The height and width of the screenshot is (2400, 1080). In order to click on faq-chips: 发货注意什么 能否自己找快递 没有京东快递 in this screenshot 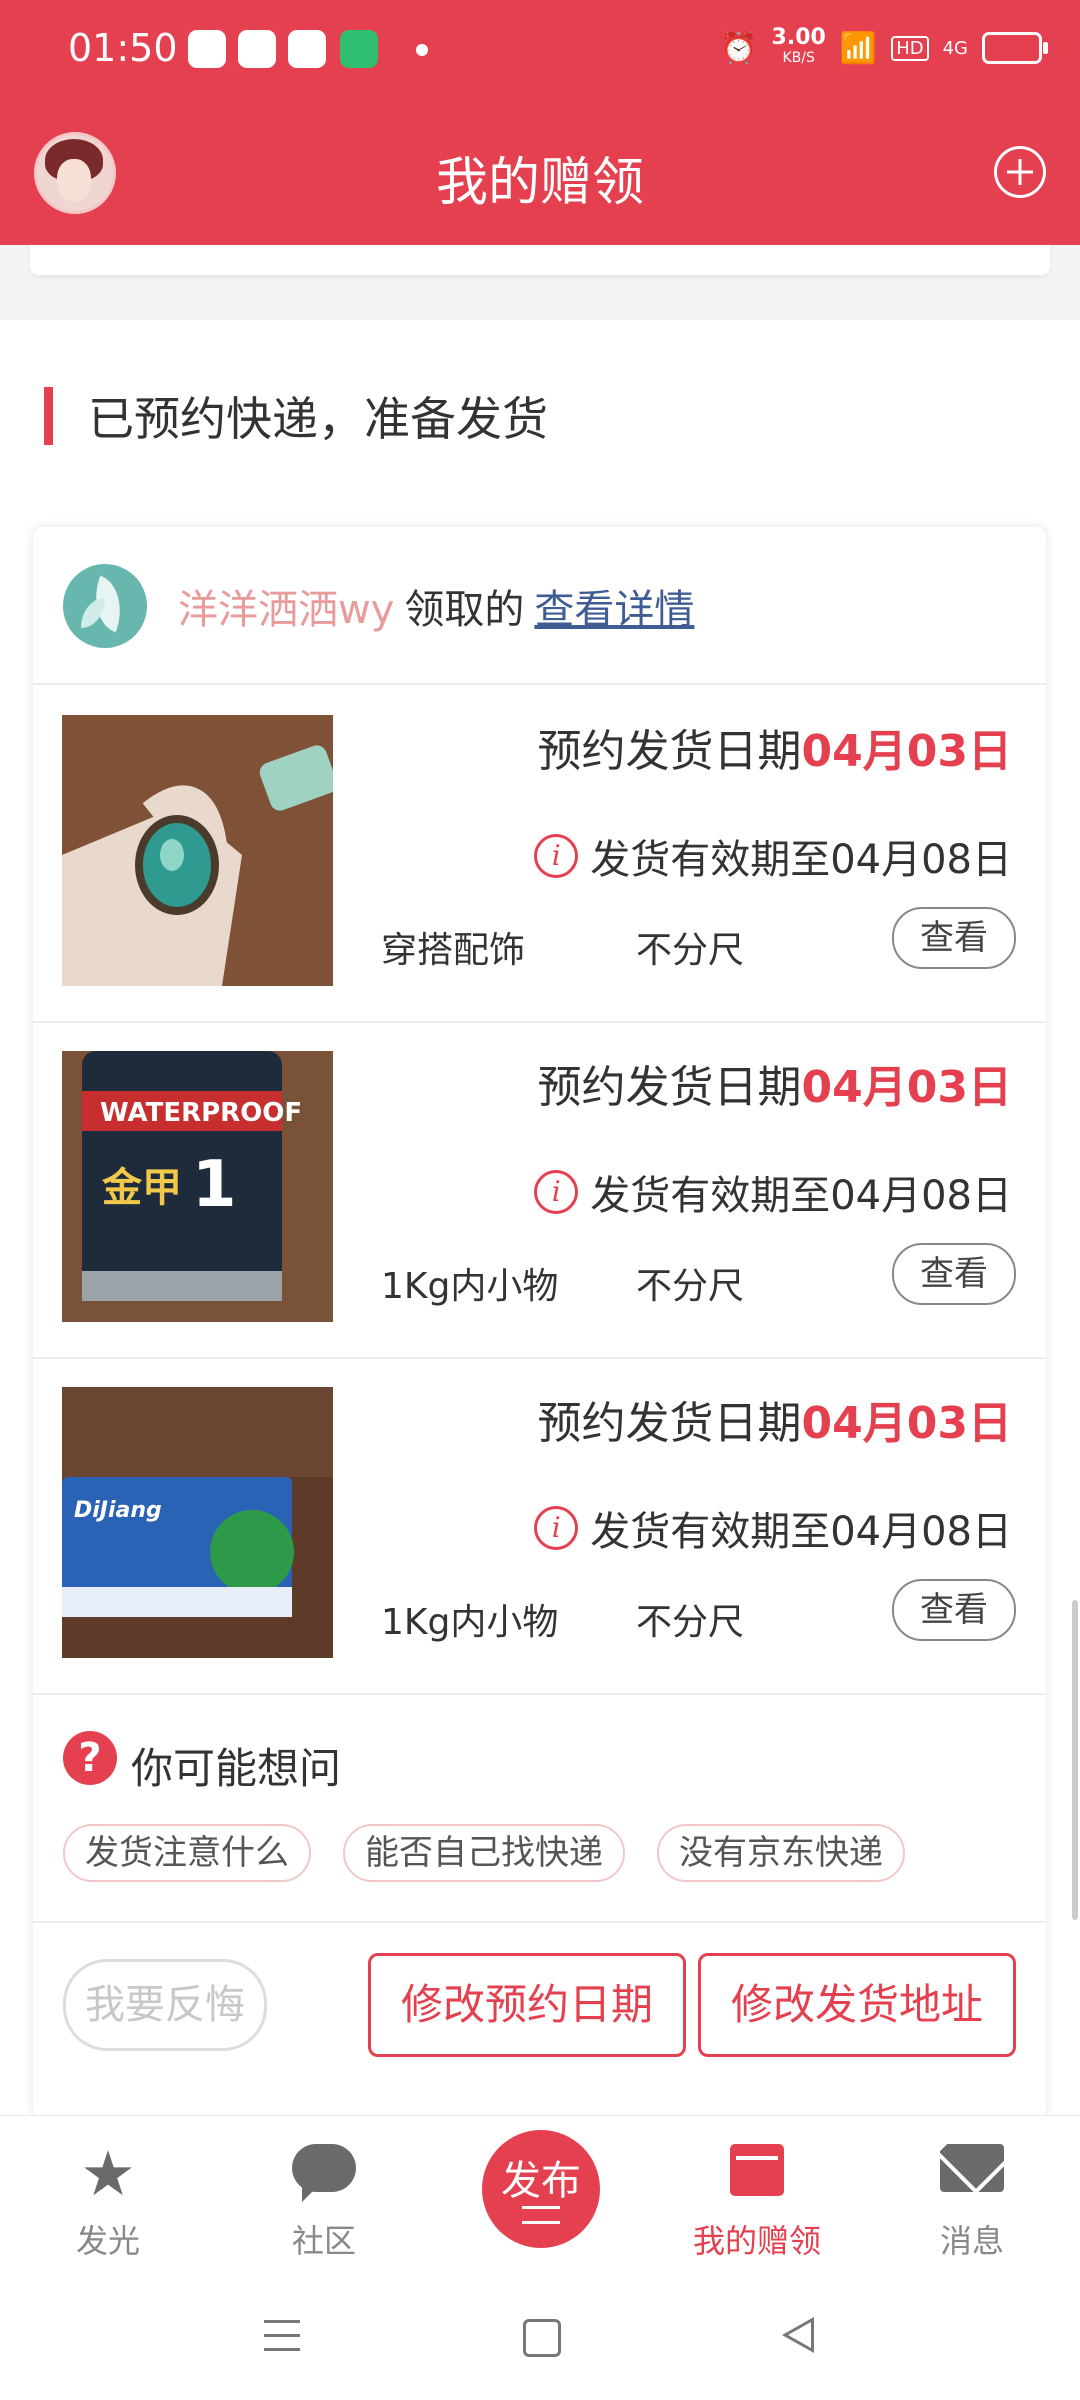, I will do `click(484, 1853)`.